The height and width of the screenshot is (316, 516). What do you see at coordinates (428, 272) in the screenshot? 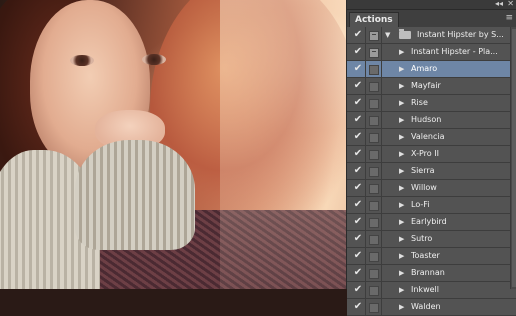
I see `action-label: Brannan` at bounding box center [428, 272].